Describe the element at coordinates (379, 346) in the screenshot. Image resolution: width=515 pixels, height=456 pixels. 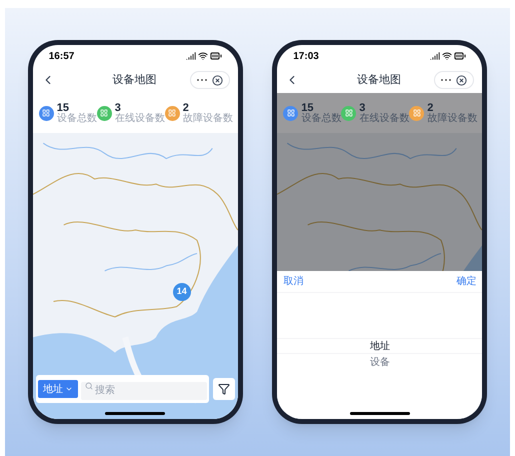
I see `picker-option: 地址` at that location.